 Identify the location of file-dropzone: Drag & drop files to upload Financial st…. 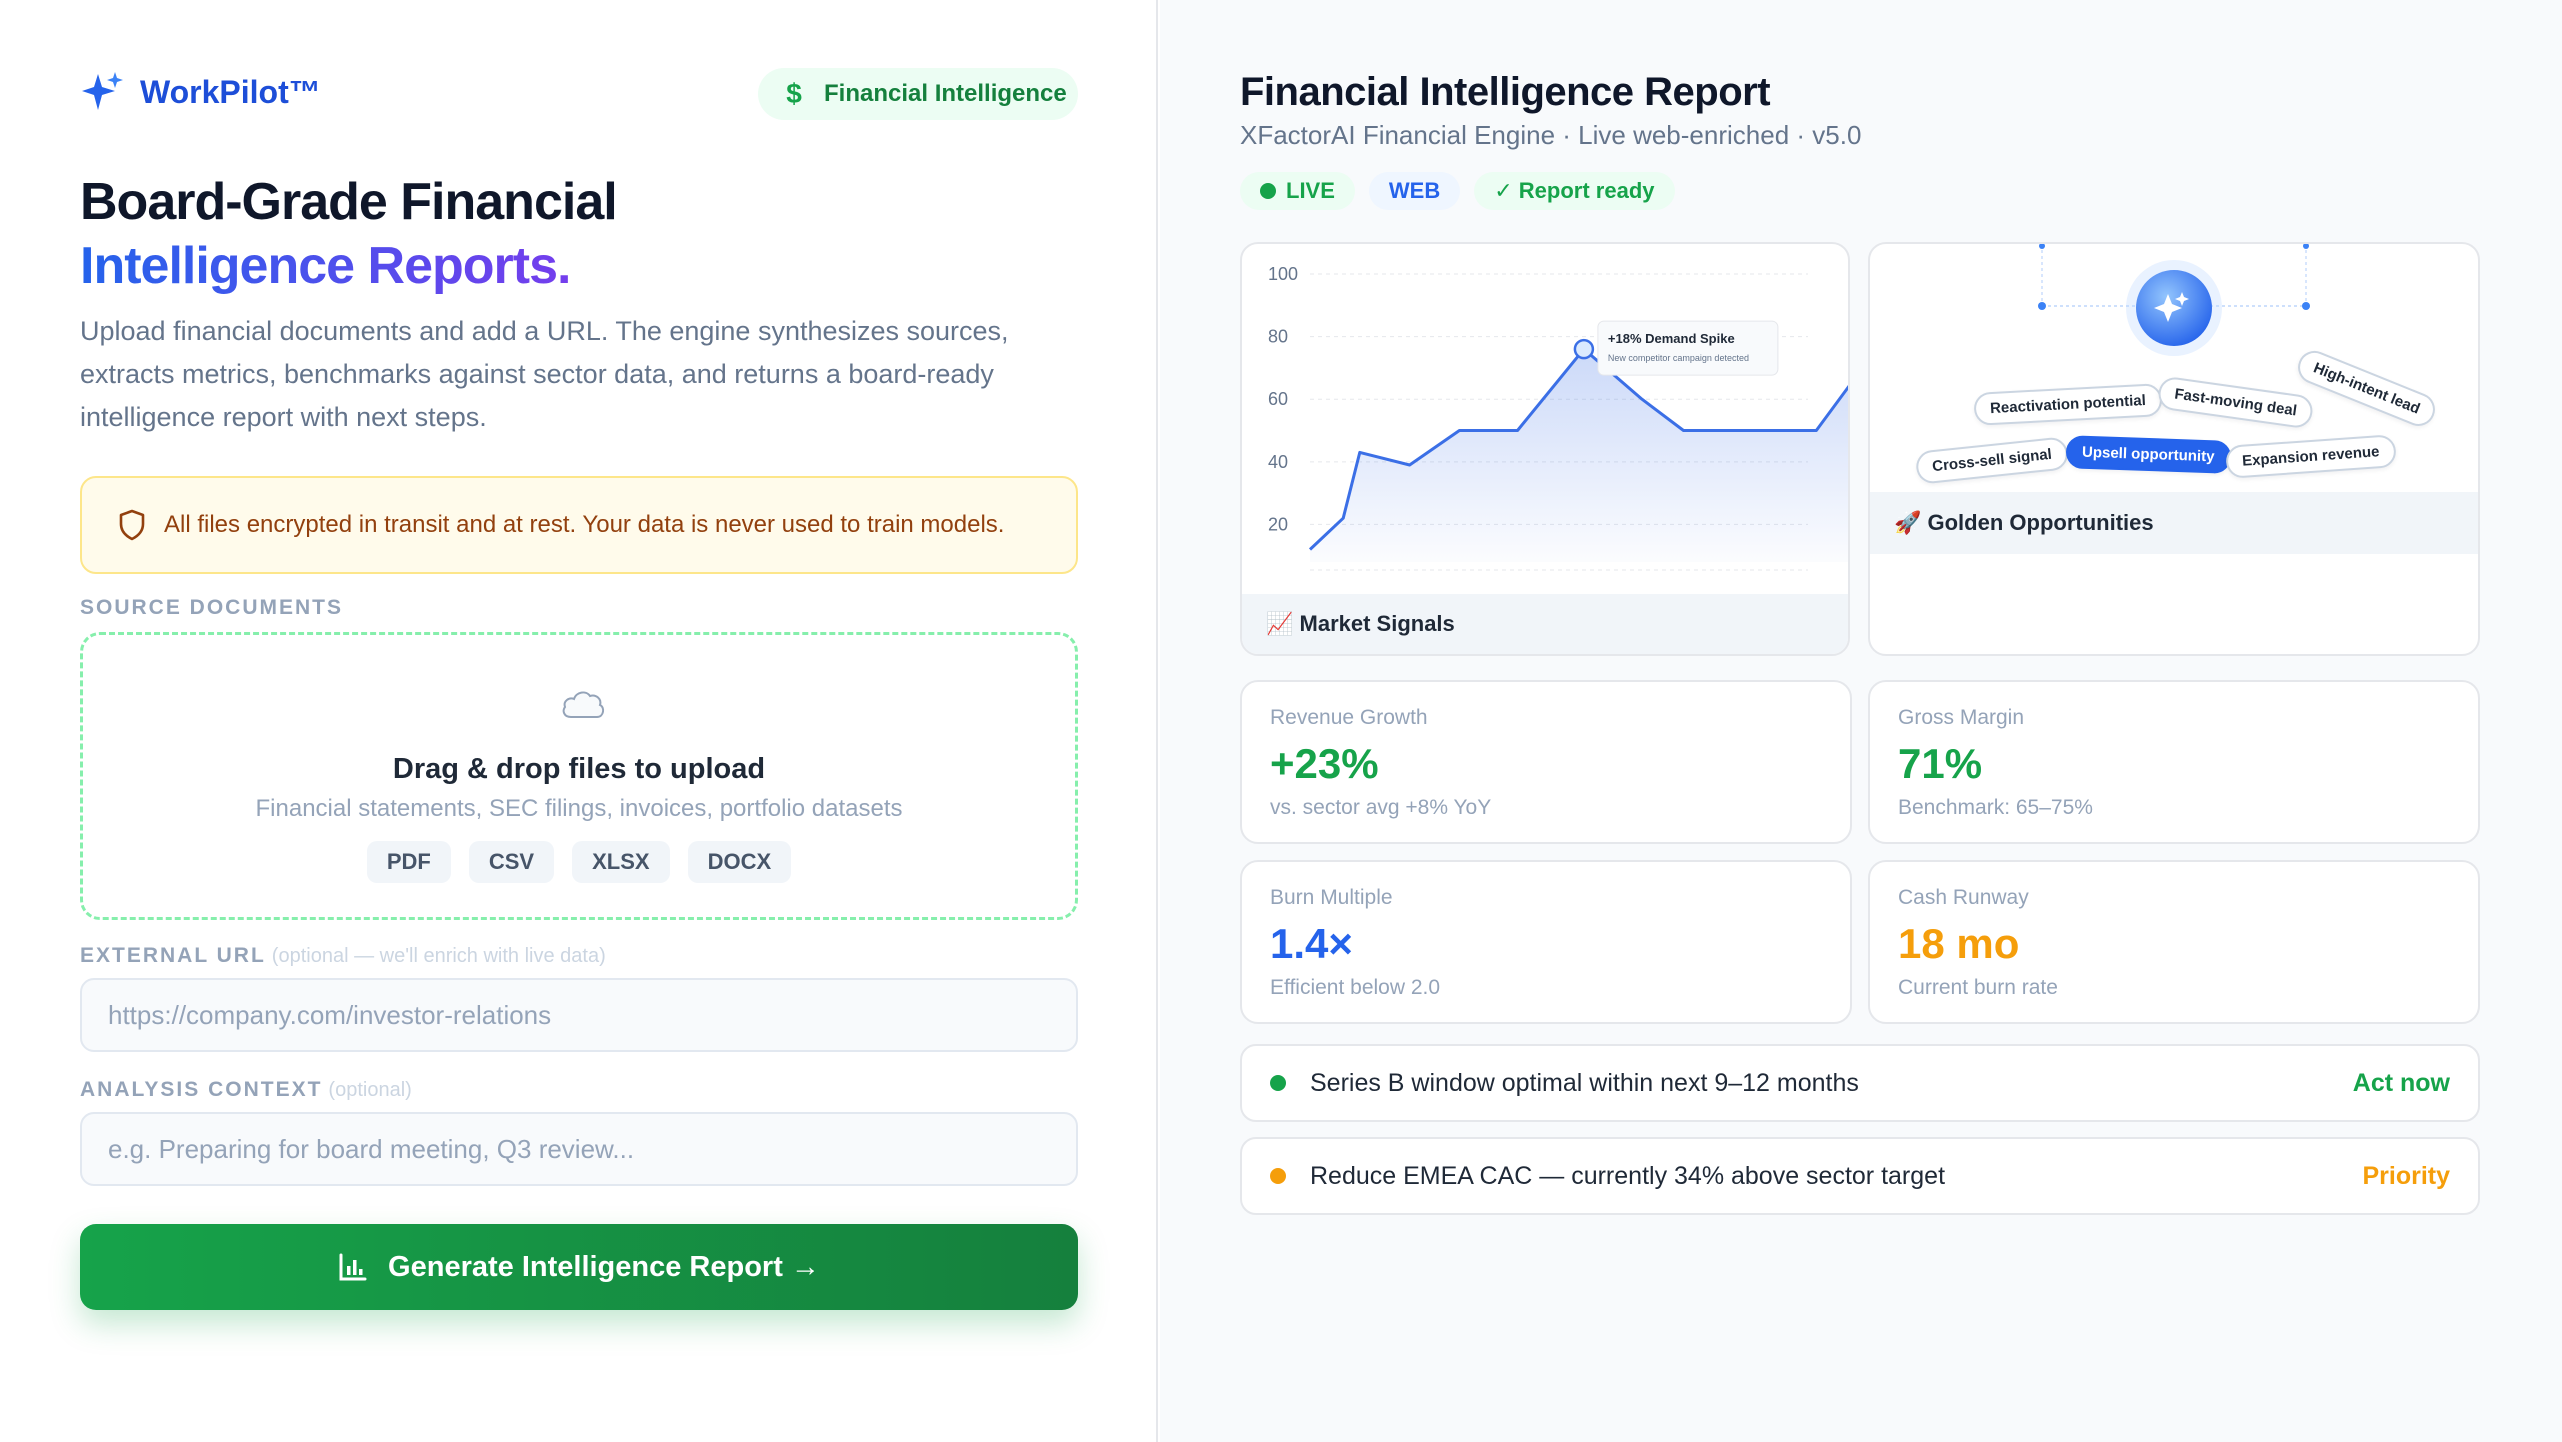
(579, 776).